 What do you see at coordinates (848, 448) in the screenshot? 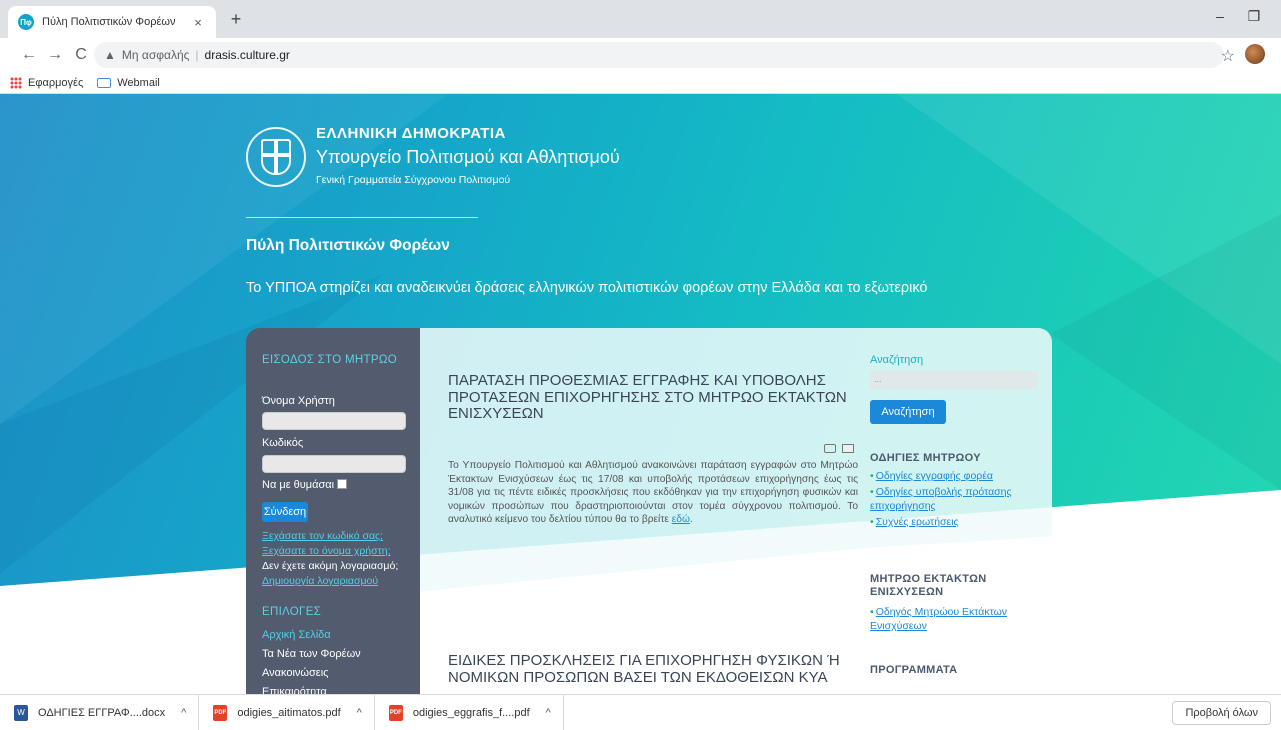
I see `email-icon` at bounding box center [848, 448].